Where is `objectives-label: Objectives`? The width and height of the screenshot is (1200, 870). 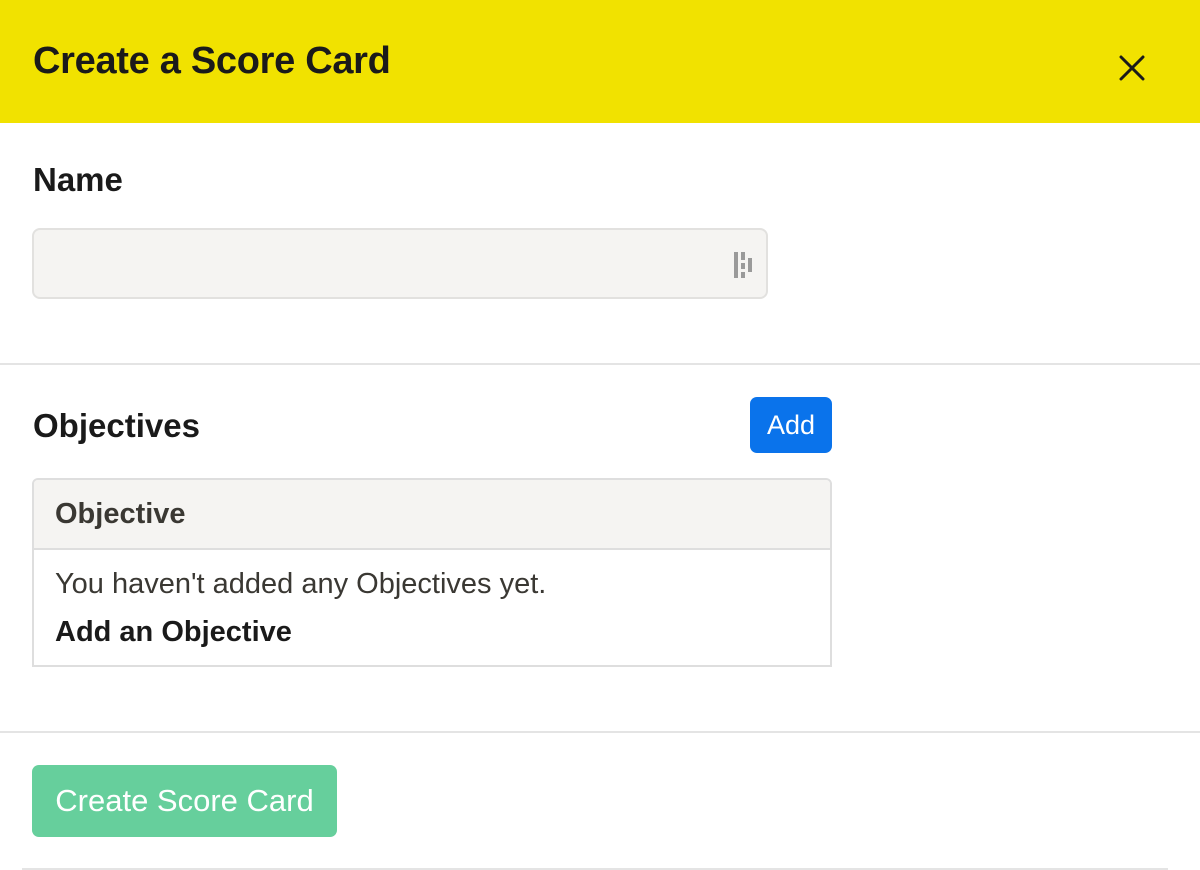 objectives-label: Objectives is located at coordinates (116, 425).